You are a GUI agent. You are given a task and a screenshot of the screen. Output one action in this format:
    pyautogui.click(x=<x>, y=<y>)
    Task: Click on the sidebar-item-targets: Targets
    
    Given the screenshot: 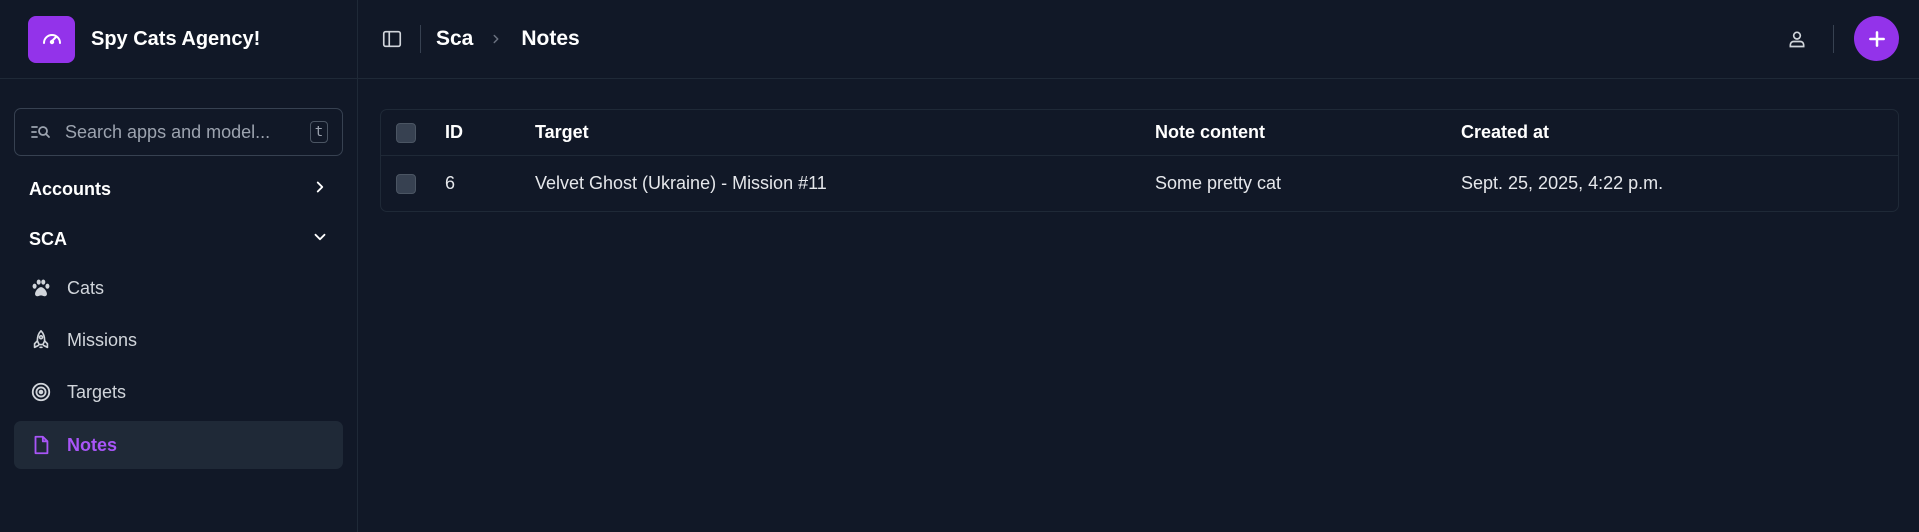 What is the action you would take?
    pyautogui.click(x=178, y=392)
    